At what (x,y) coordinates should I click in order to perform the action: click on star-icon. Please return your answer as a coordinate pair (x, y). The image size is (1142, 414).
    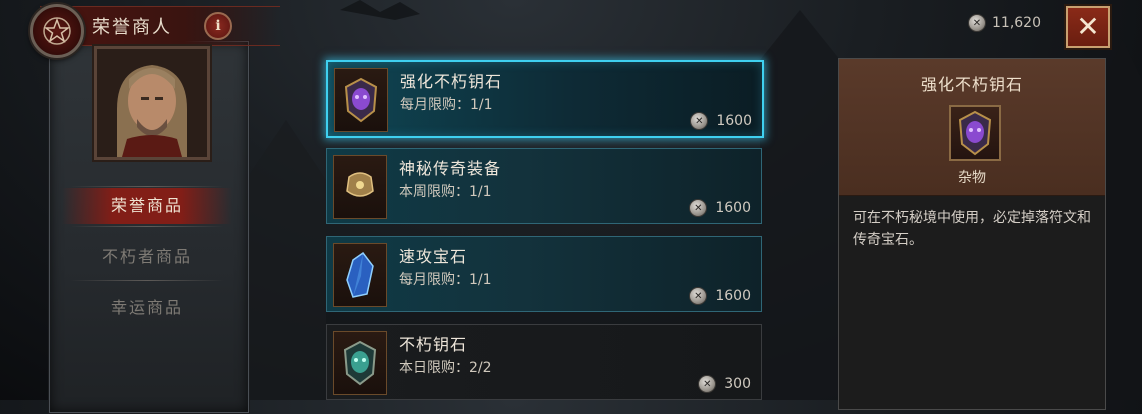
    Looking at the image, I should click on (57, 31).